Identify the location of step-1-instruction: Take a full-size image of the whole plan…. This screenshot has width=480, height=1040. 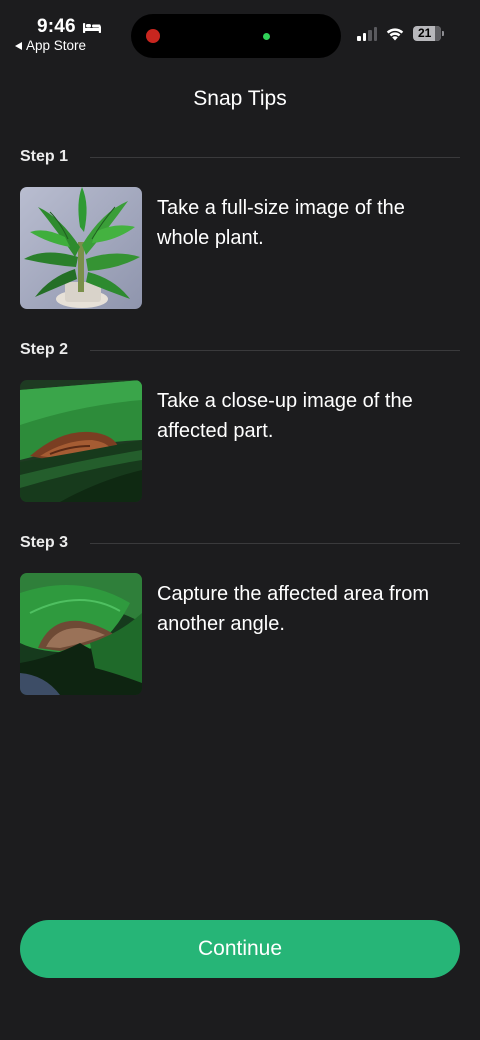
(281, 223).